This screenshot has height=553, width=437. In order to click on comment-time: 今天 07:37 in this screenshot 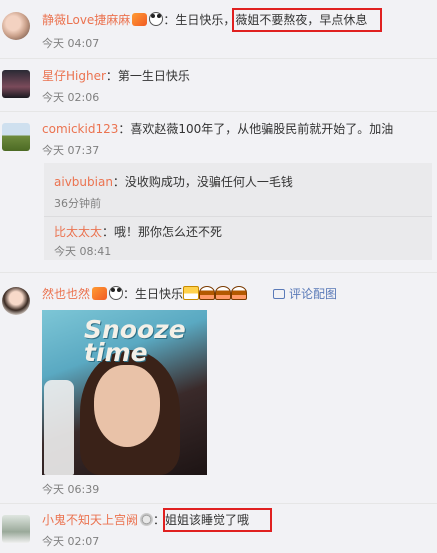, I will do `click(71, 150)`.